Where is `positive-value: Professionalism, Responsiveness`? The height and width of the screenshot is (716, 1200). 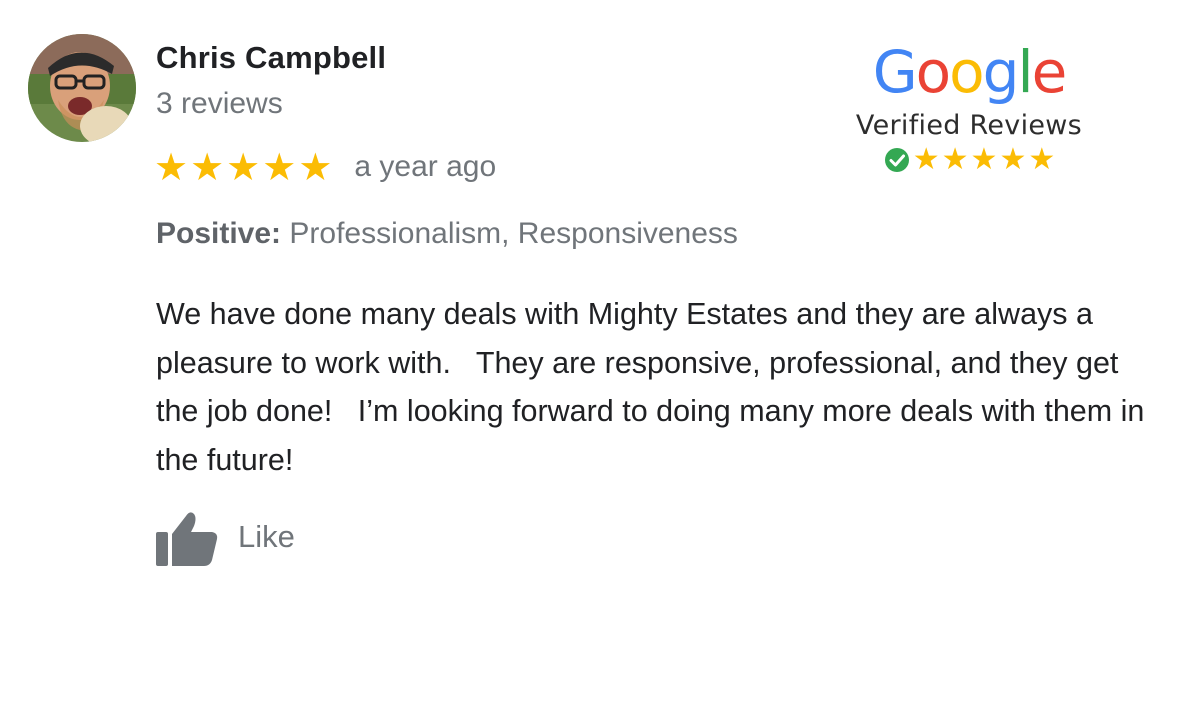
positive-value: Professionalism, Responsiveness is located at coordinates (513, 233).